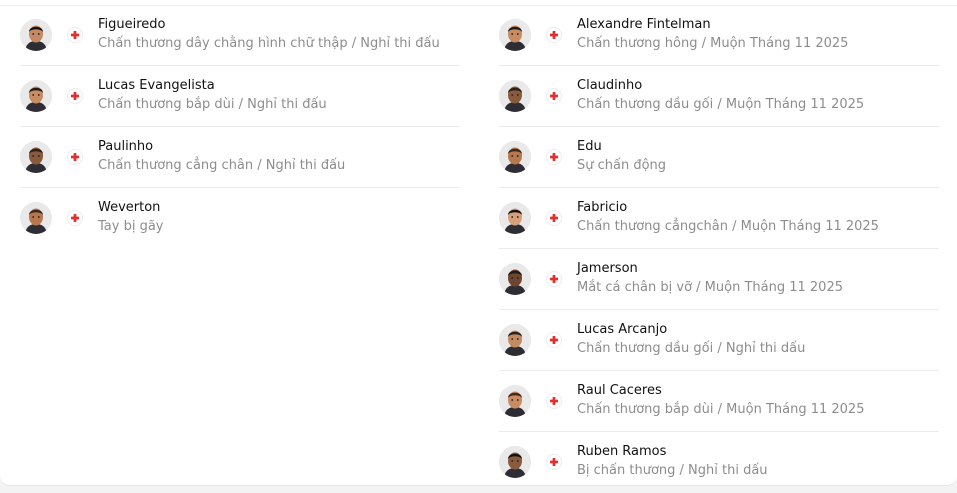 The image size is (957, 493). What do you see at coordinates (719, 462) in the screenshot?
I see `player-row: Ruben Ramos Bị chấn thương / Nghỉ thi dấu` at bounding box center [719, 462].